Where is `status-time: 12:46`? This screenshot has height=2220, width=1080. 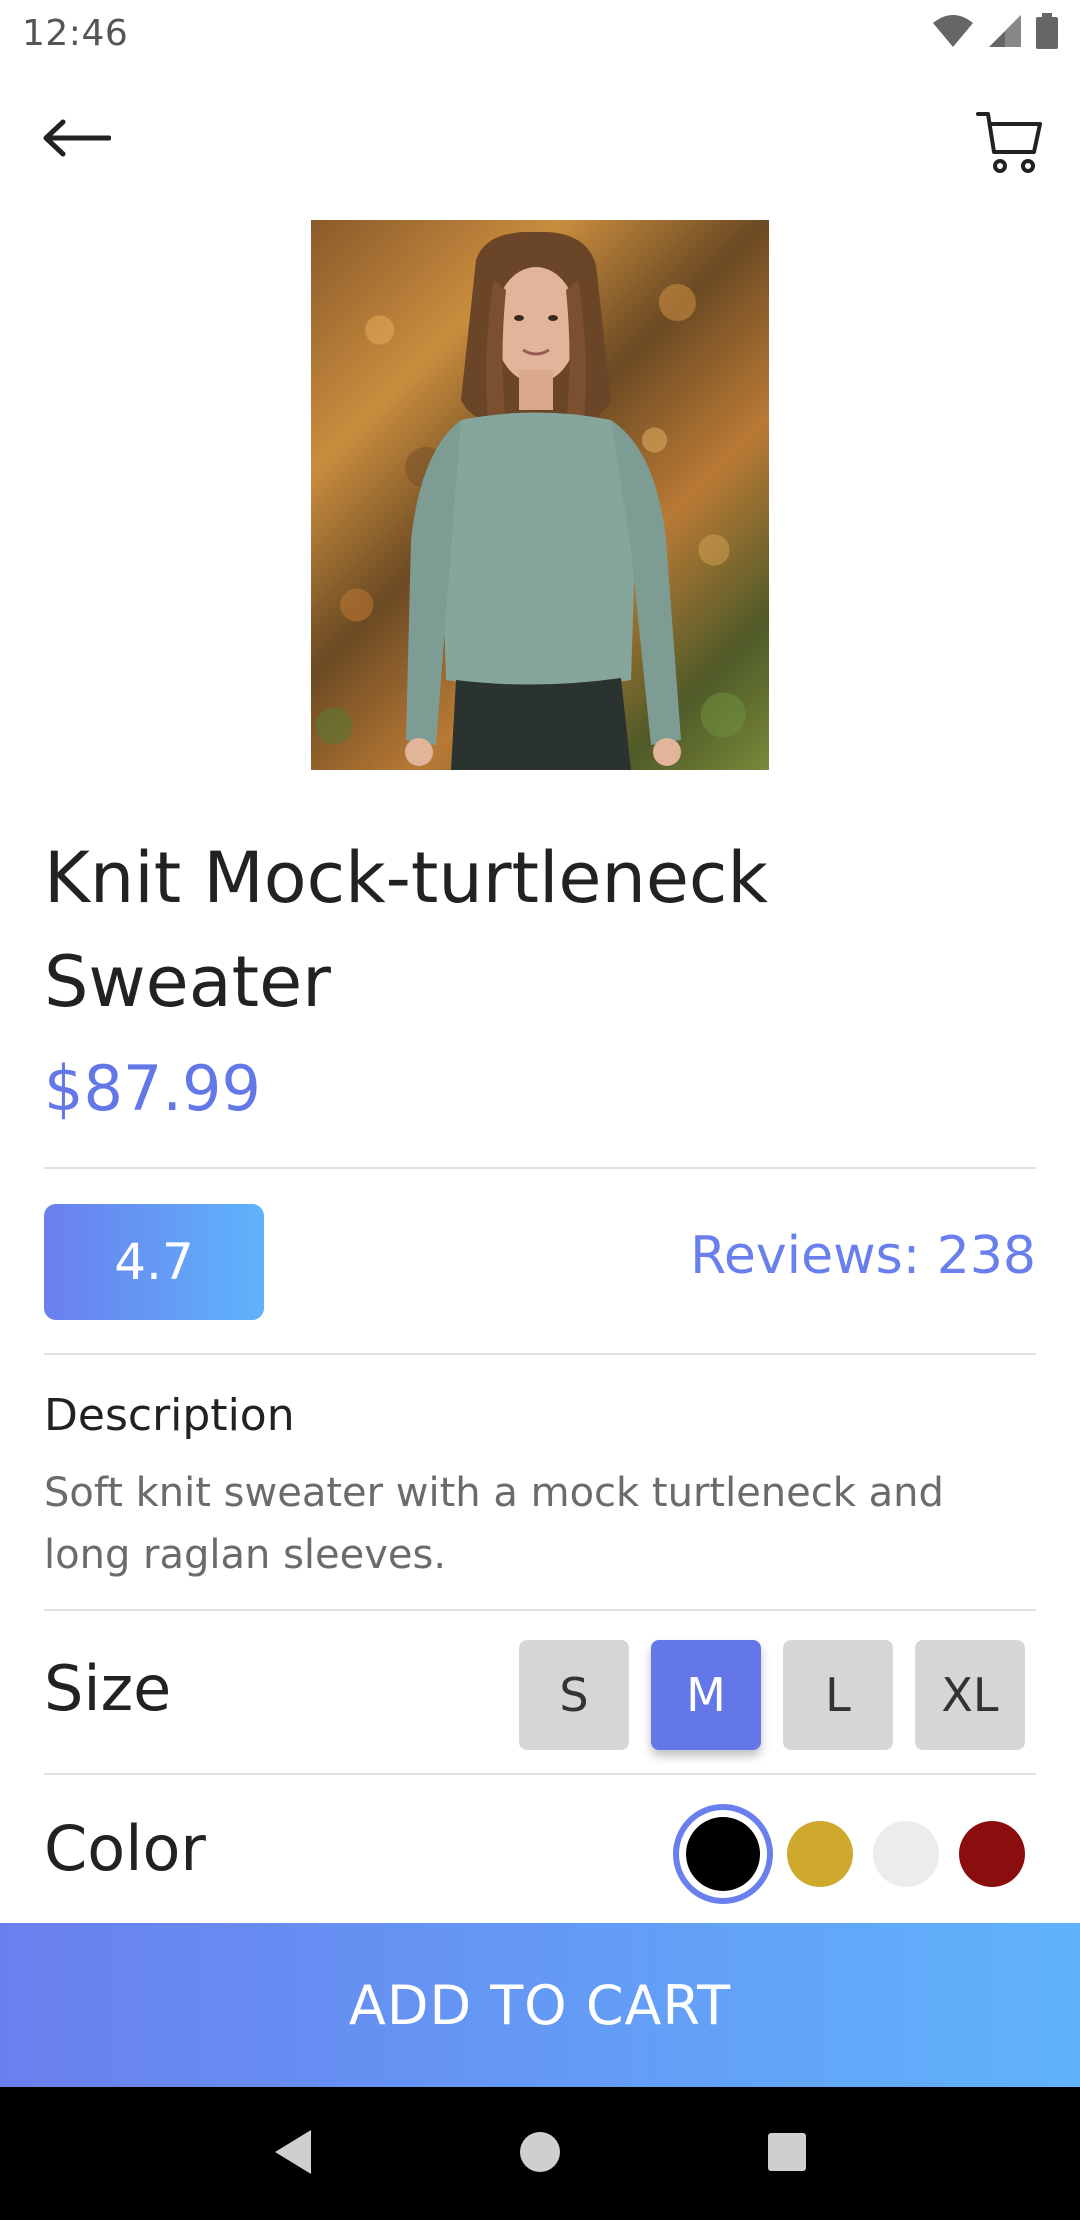 status-time: 12:46 is located at coordinates (75, 33).